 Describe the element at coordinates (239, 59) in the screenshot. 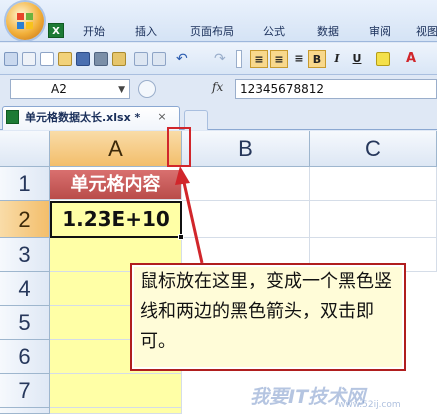

I see `font-size-box` at that location.